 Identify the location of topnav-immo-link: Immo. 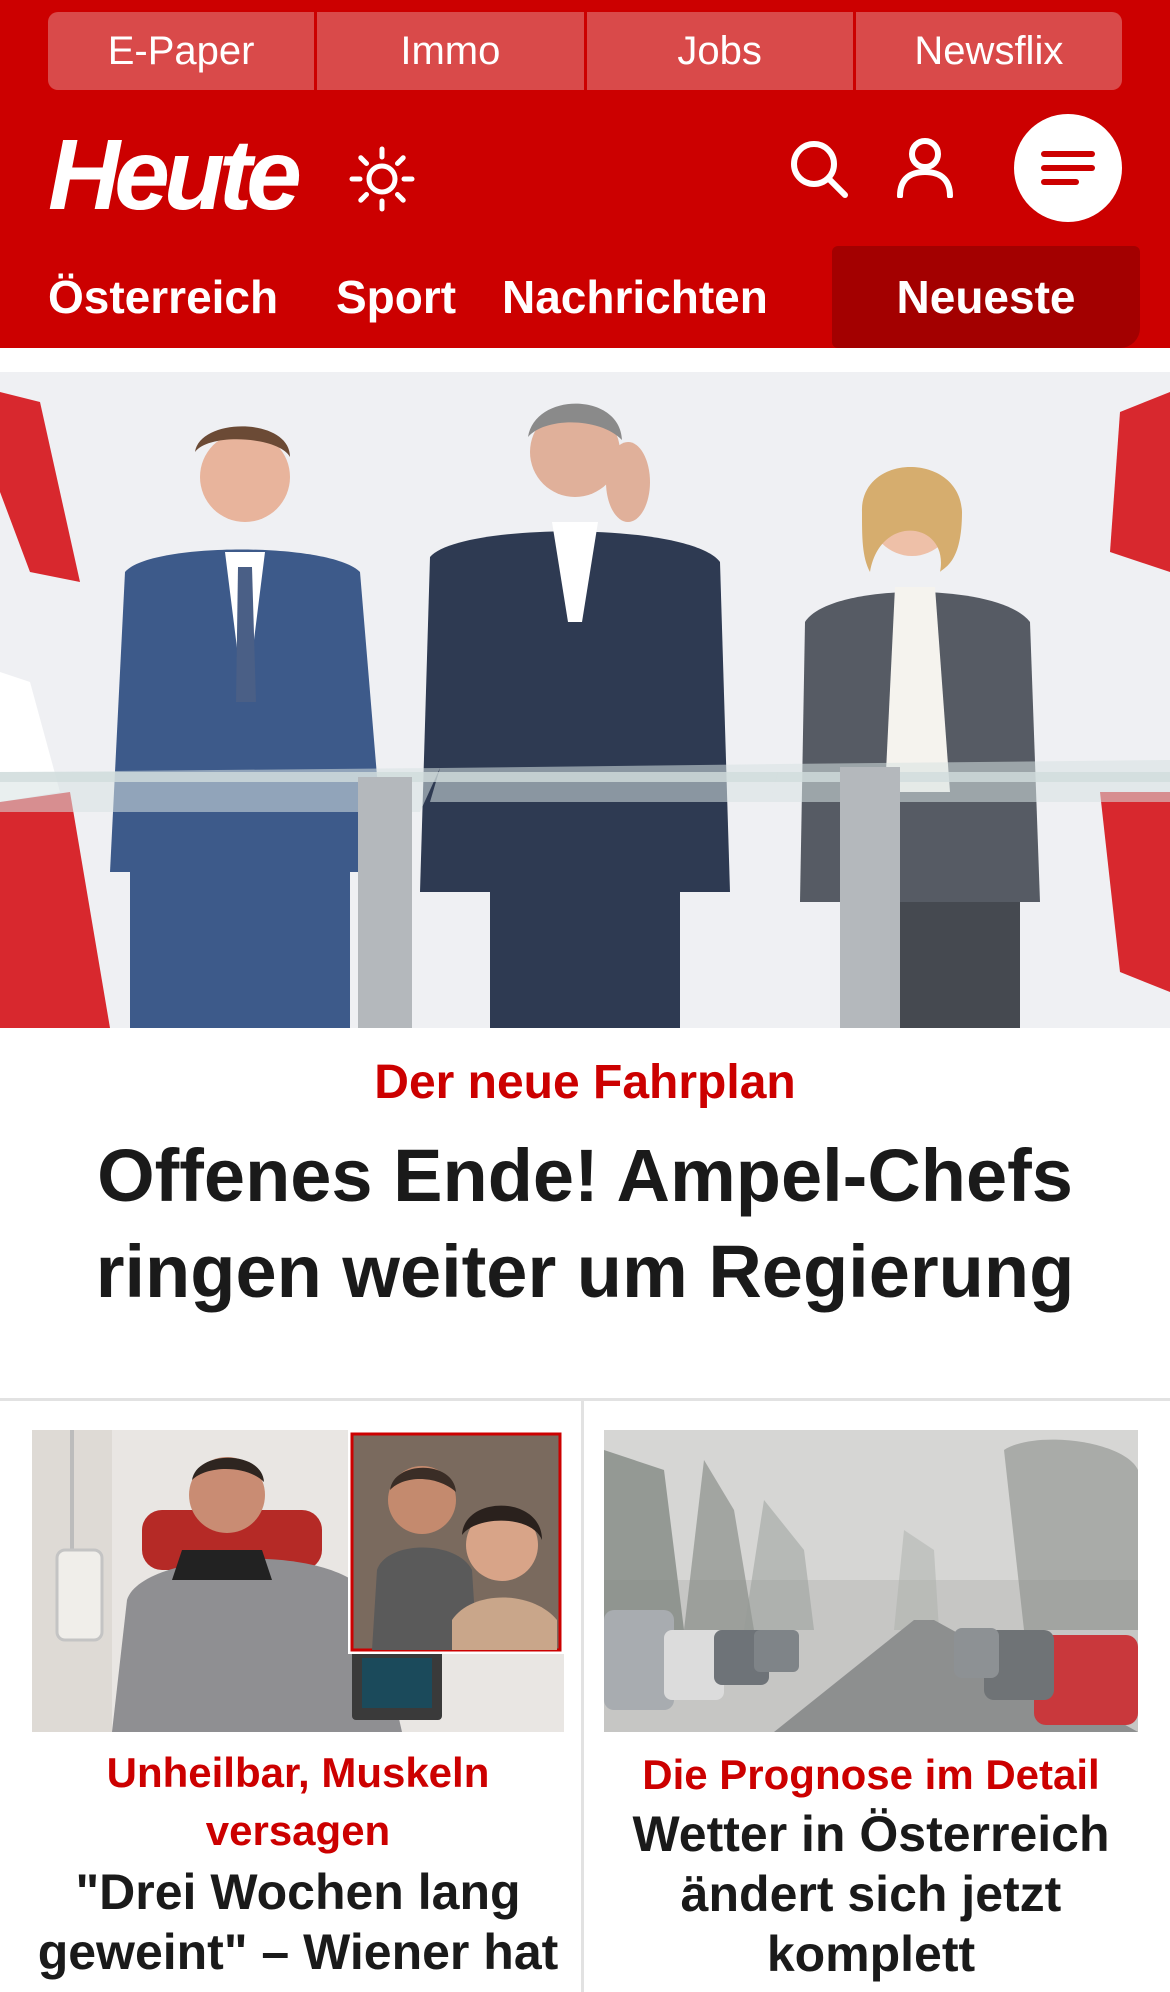
(452, 51).